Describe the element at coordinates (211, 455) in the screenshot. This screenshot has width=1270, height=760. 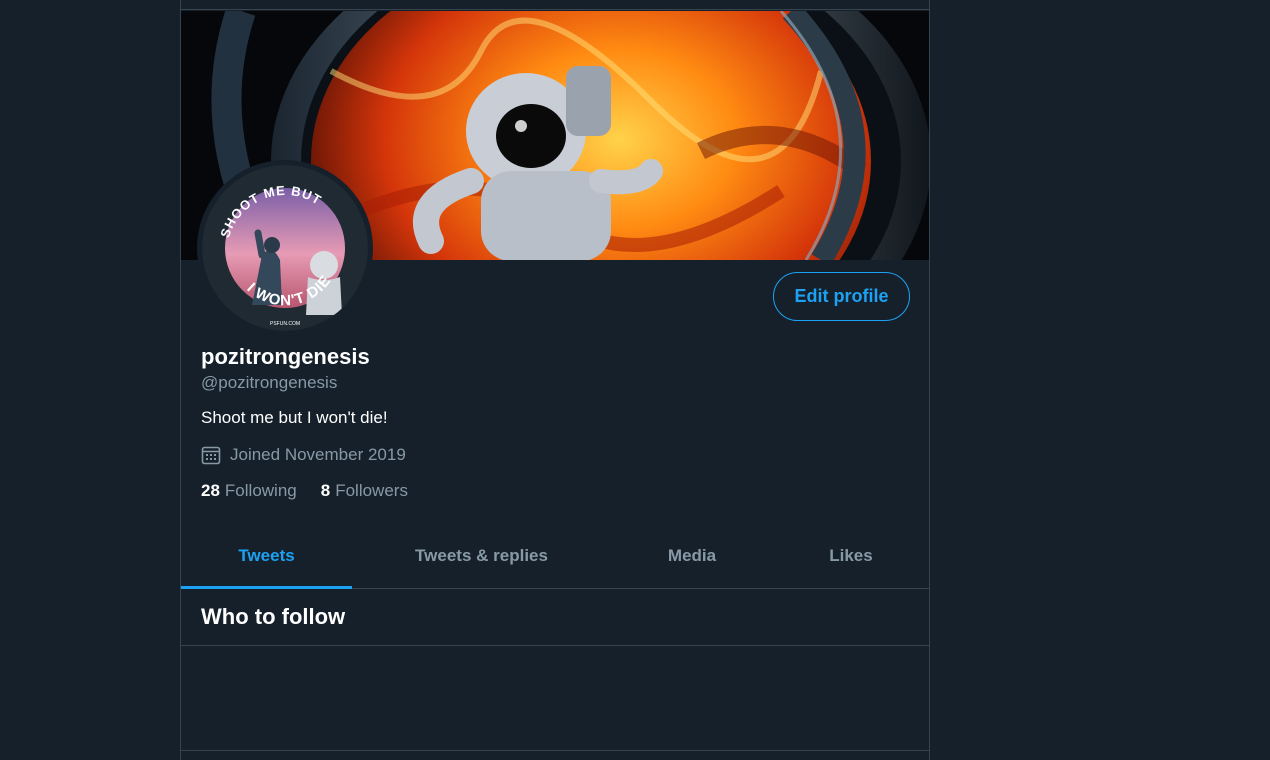
I see `calendar-icon` at that location.